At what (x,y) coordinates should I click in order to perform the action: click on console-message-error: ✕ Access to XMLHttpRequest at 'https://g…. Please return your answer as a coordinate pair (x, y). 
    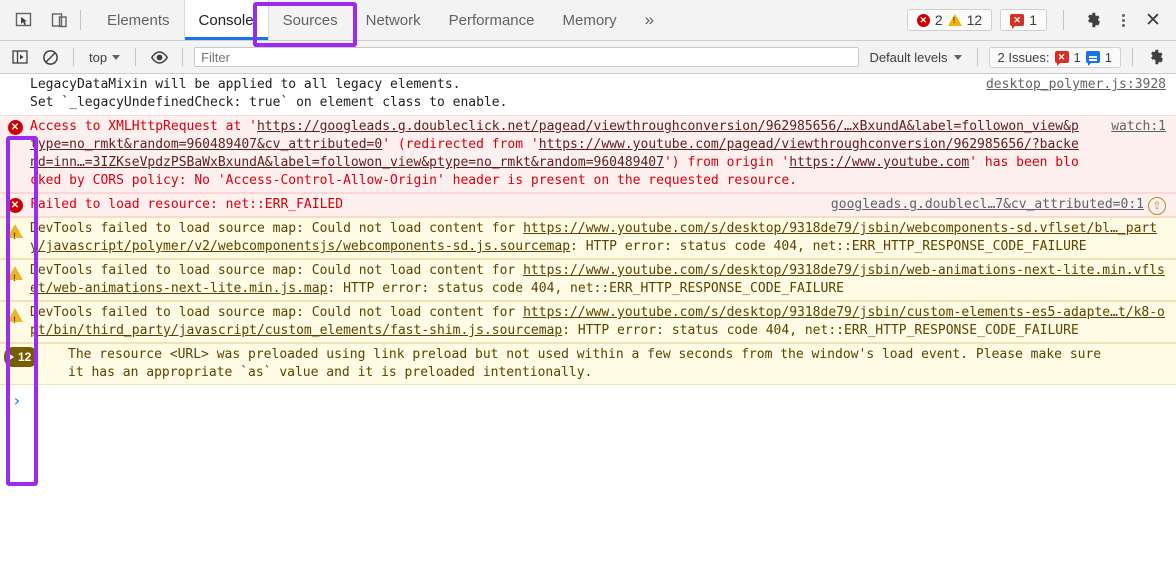
    Looking at the image, I should click on (588, 154).